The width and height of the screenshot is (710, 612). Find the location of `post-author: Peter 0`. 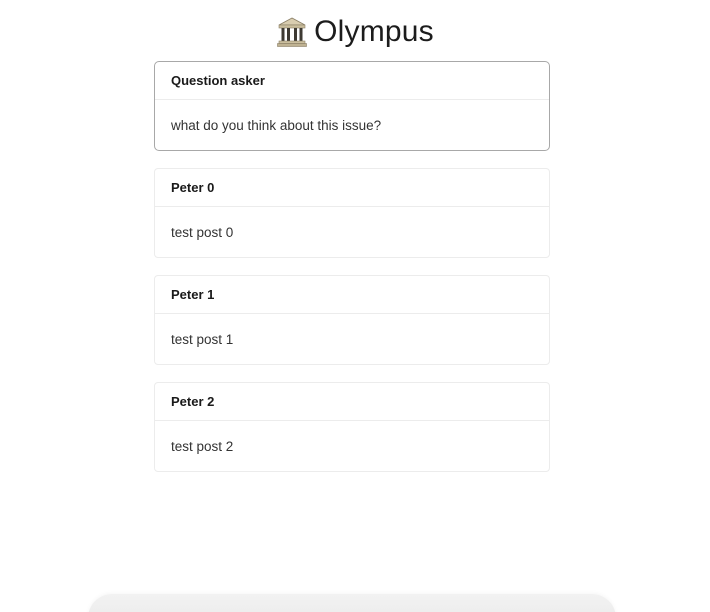

post-author: Peter 0 is located at coordinates (352, 188).